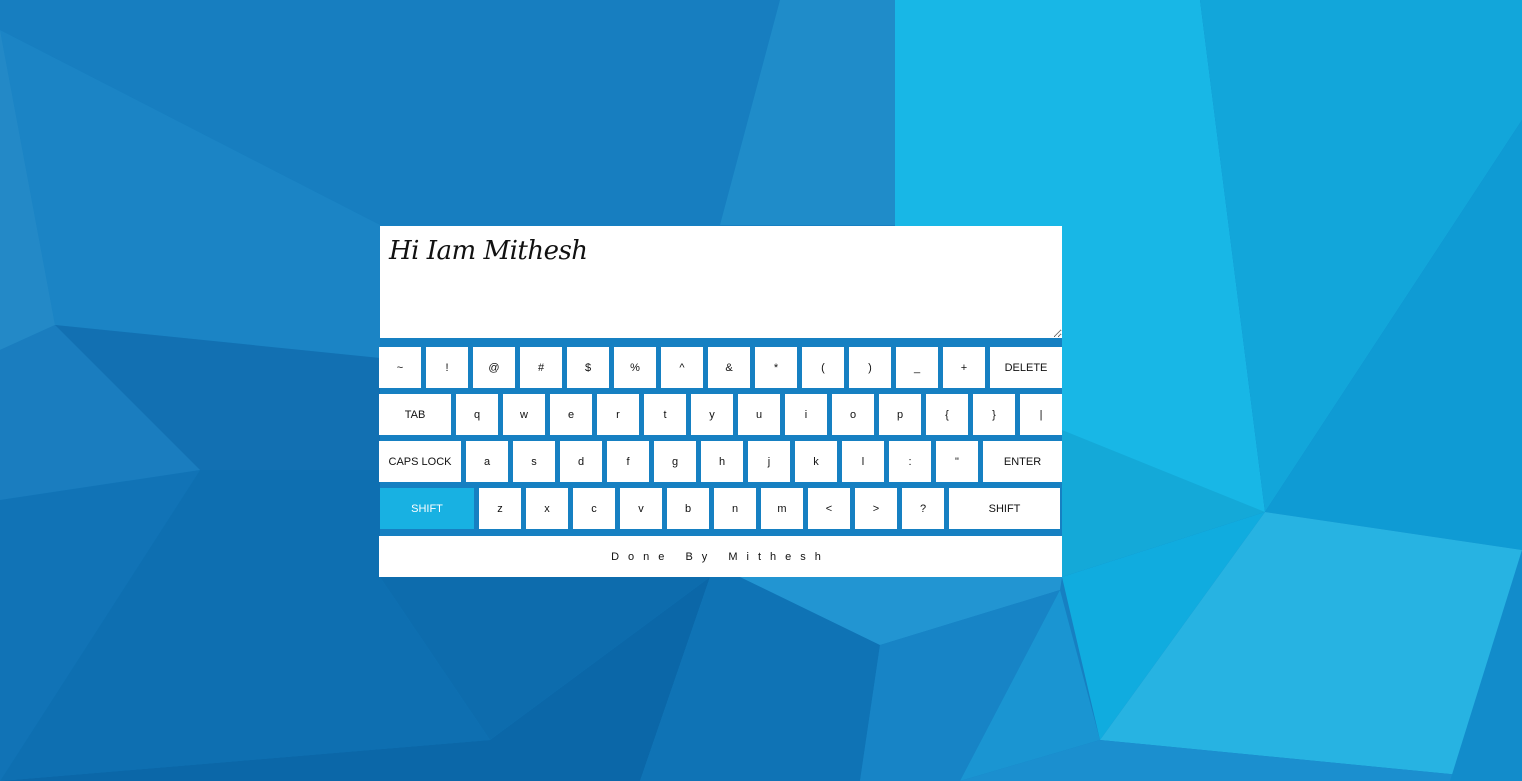 This screenshot has width=1522, height=781. What do you see at coordinates (1004, 508) in the screenshot?
I see `shift-key-right: SHIFT` at bounding box center [1004, 508].